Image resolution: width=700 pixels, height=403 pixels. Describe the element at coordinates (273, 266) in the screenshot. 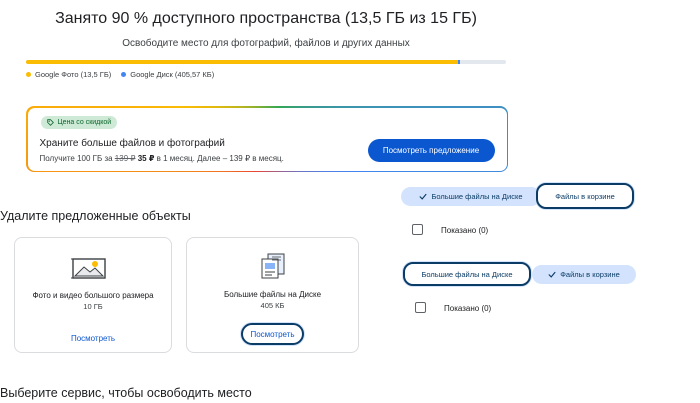

I see `files-icon` at that location.